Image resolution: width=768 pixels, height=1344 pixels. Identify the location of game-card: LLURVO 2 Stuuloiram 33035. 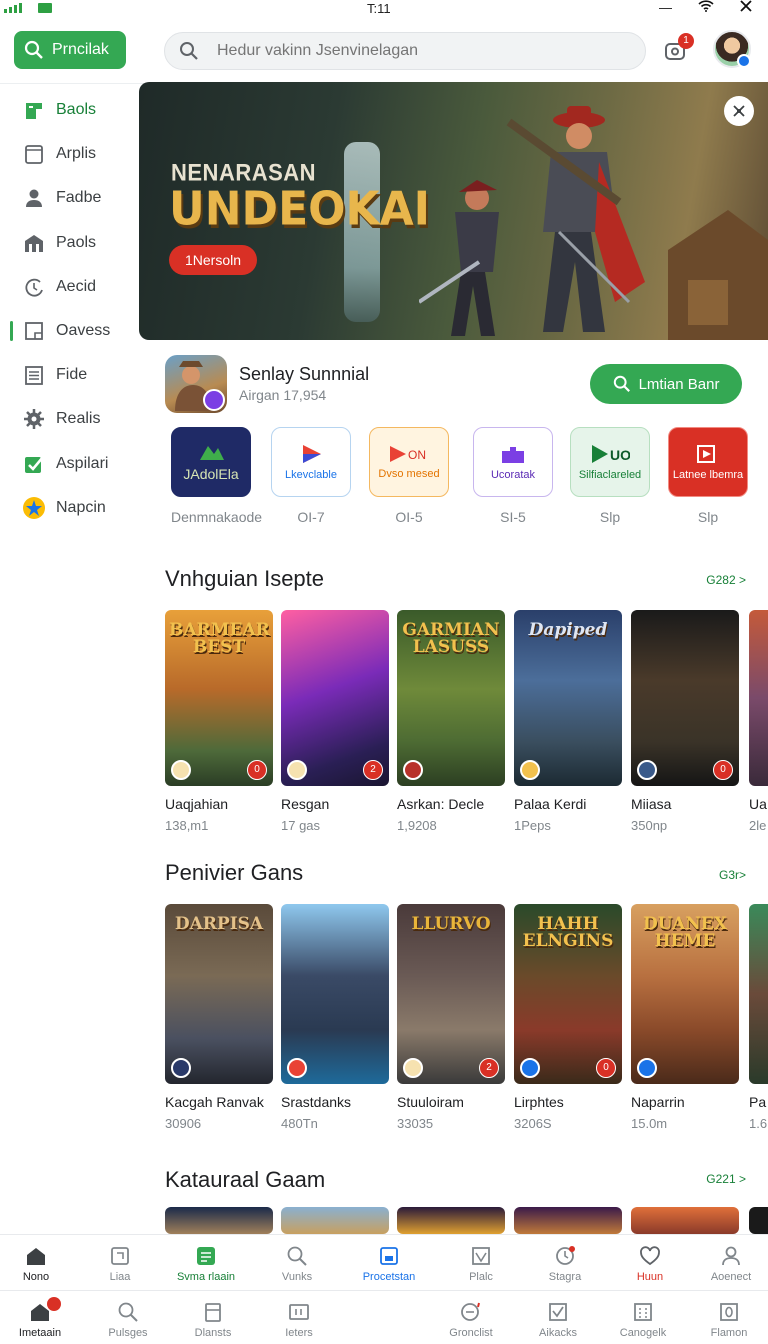
(451, 1017).